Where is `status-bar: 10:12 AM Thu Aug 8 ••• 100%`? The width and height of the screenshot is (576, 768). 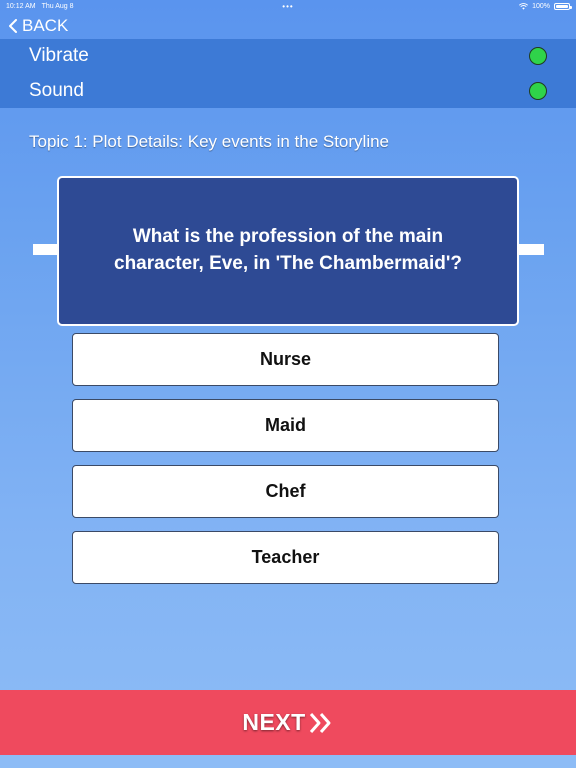 status-bar: 10:12 AM Thu Aug 8 ••• 100% is located at coordinates (288, 6).